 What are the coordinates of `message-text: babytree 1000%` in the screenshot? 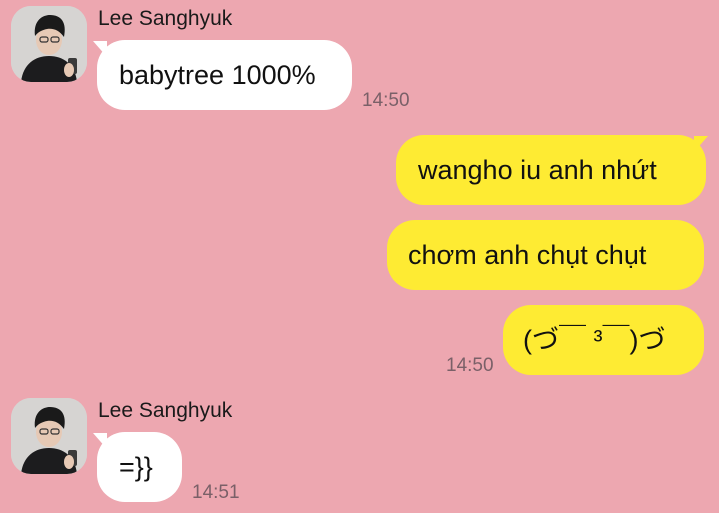 It's located at (217, 75).